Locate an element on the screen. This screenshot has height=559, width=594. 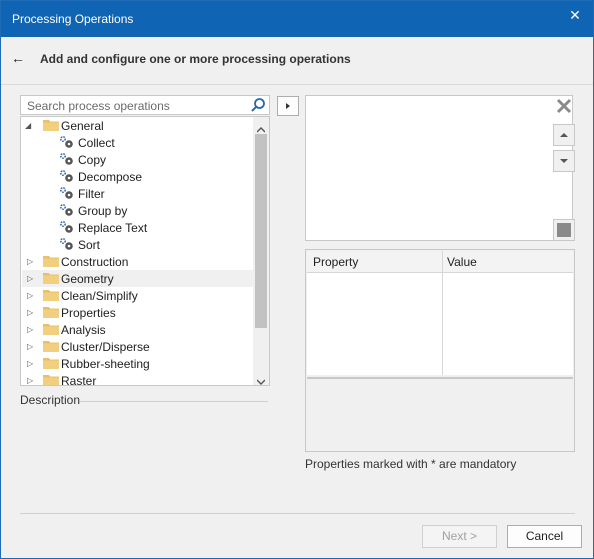
tree-label: Analysis is located at coordinates (83, 330).